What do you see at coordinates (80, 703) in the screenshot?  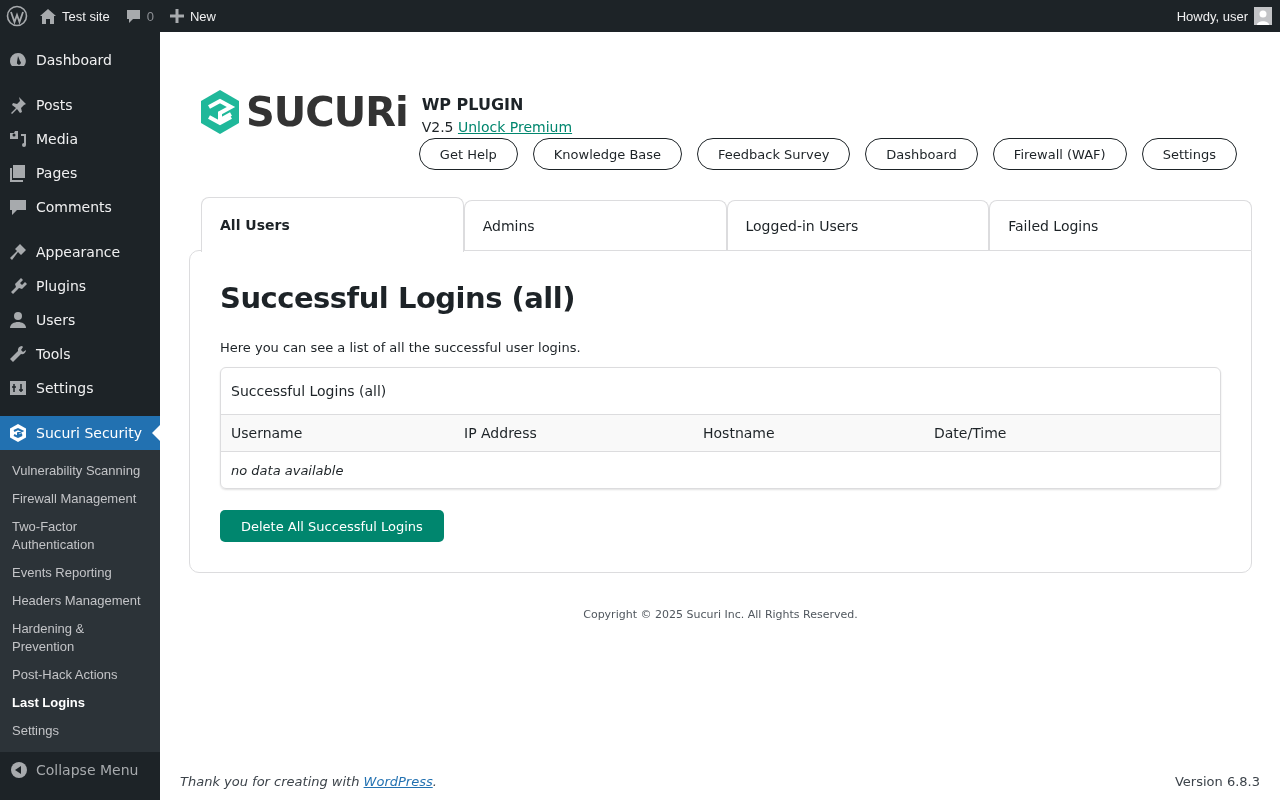 I see `submenu-item: Last Logins` at bounding box center [80, 703].